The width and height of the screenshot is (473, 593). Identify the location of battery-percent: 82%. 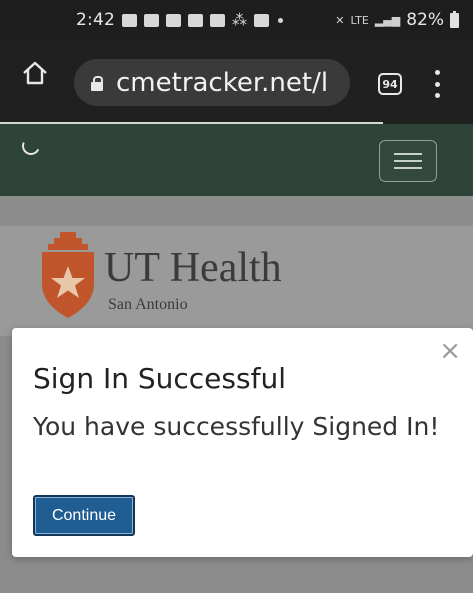
(425, 20).